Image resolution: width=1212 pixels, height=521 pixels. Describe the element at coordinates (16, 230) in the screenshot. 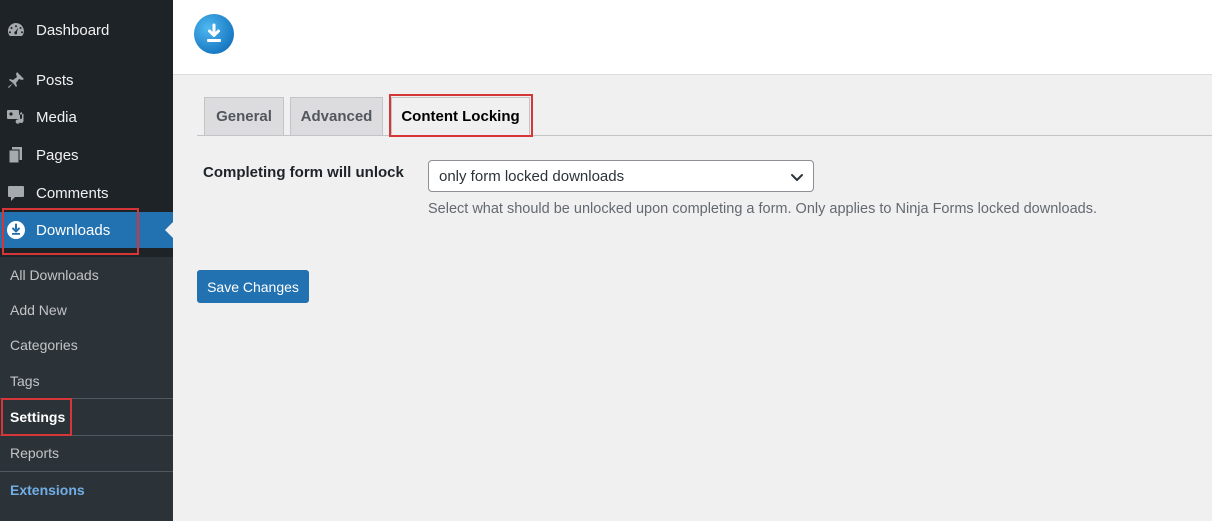

I see `download-icon` at that location.